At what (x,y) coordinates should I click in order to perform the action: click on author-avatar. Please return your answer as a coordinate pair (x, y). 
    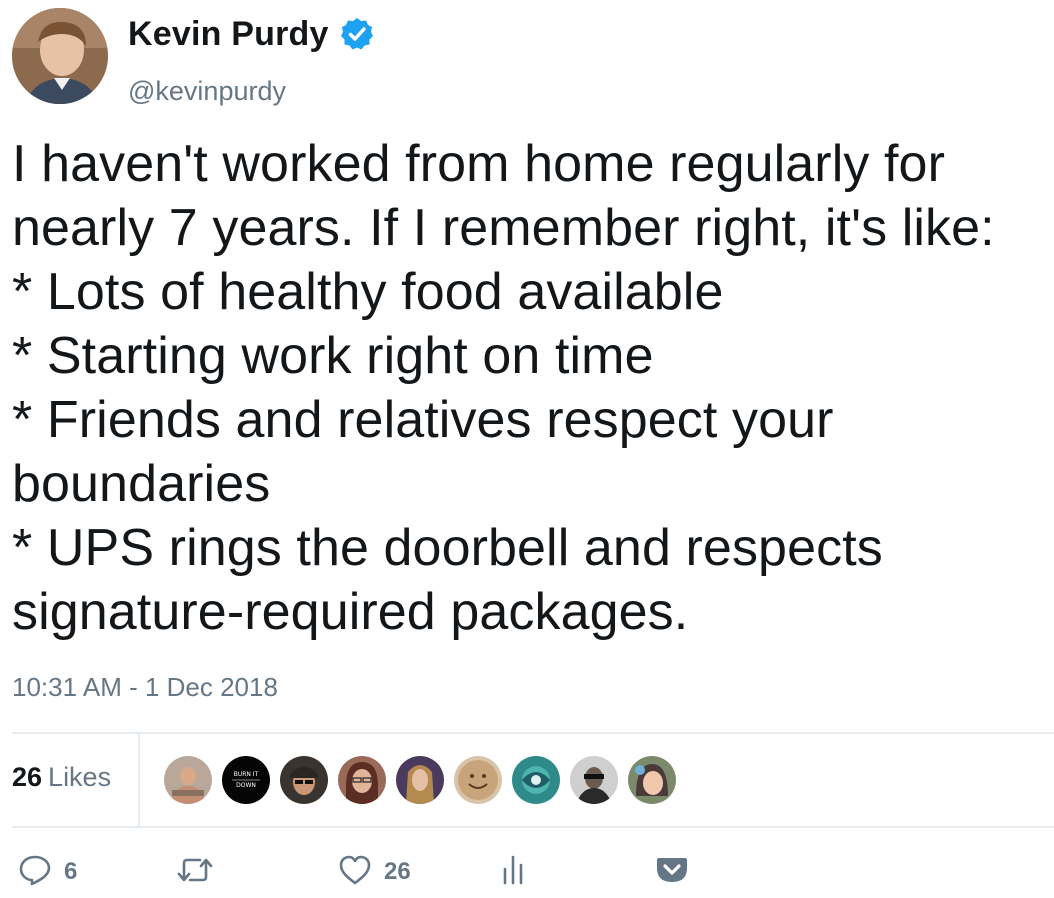
    Looking at the image, I should click on (60, 56).